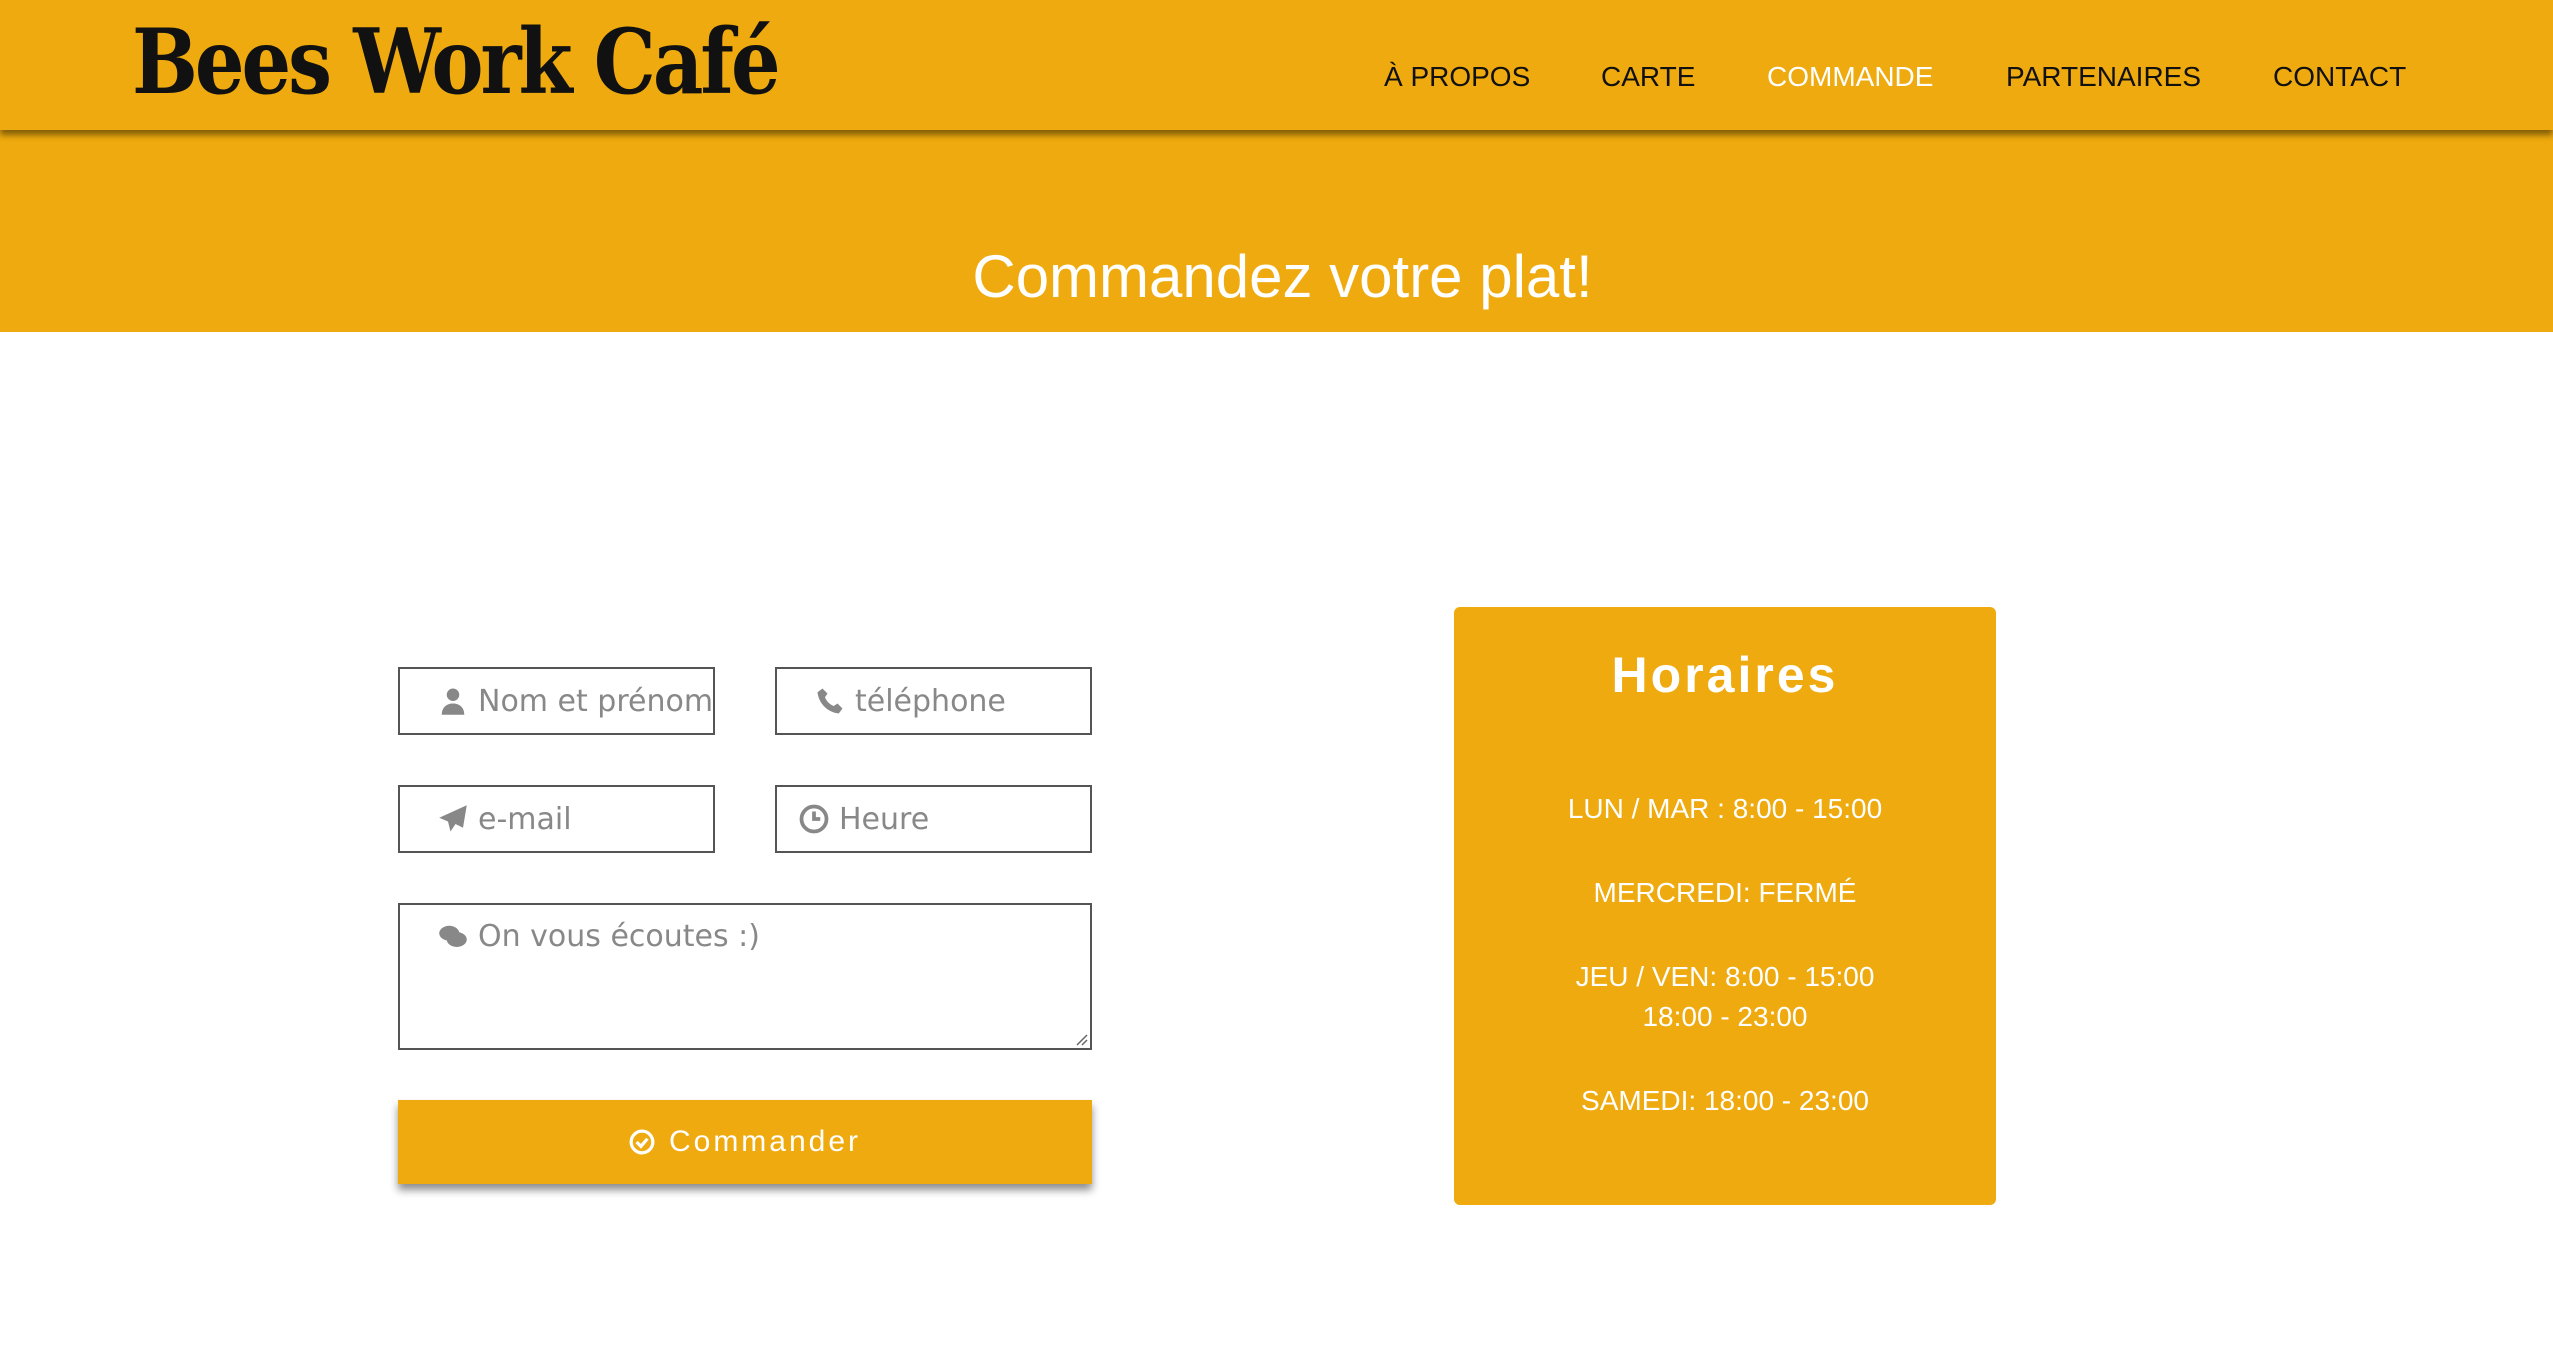  What do you see at coordinates (1725, 1100) in the screenshot?
I see `hours-line: SAMEDI: 18:00 - 23:00` at bounding box center [1725, 1100].